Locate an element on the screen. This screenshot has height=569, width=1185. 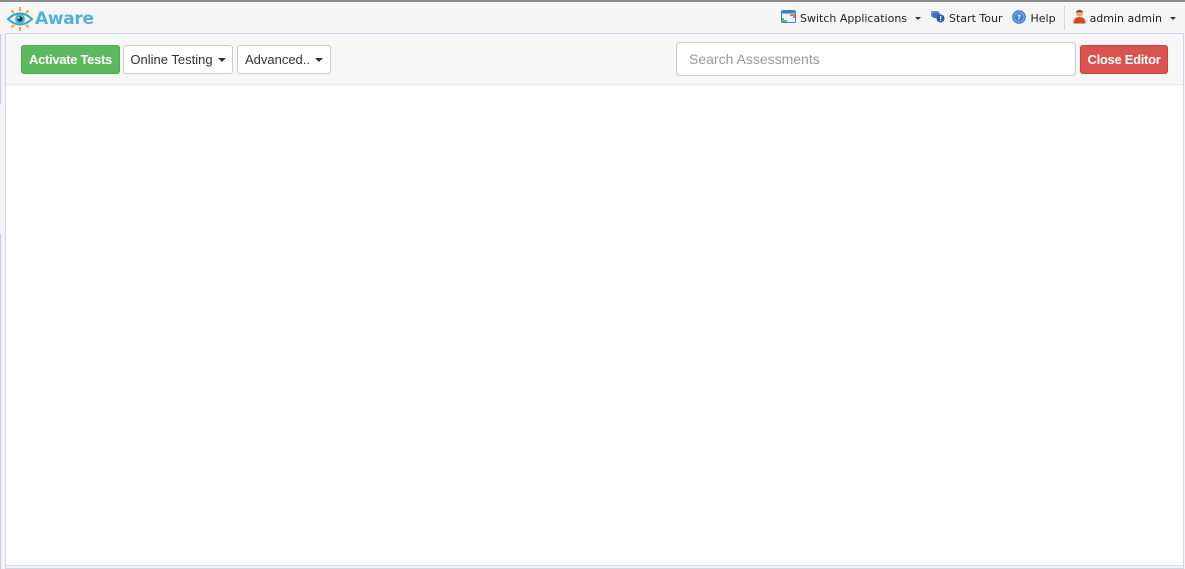
switch-applications-label: Switch Applications is located at coordinates (853, 18).